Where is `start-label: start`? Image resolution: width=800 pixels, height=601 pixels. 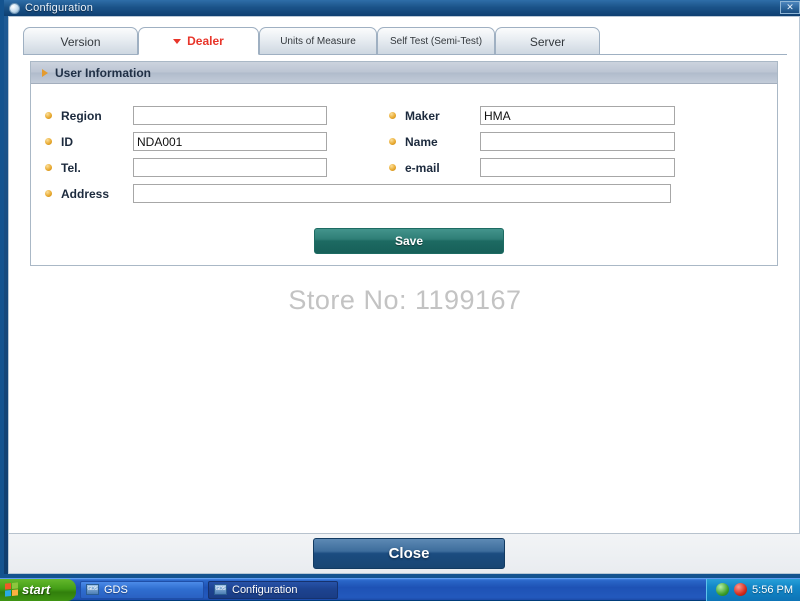
start-label: start is located at coordinates (36, 589).